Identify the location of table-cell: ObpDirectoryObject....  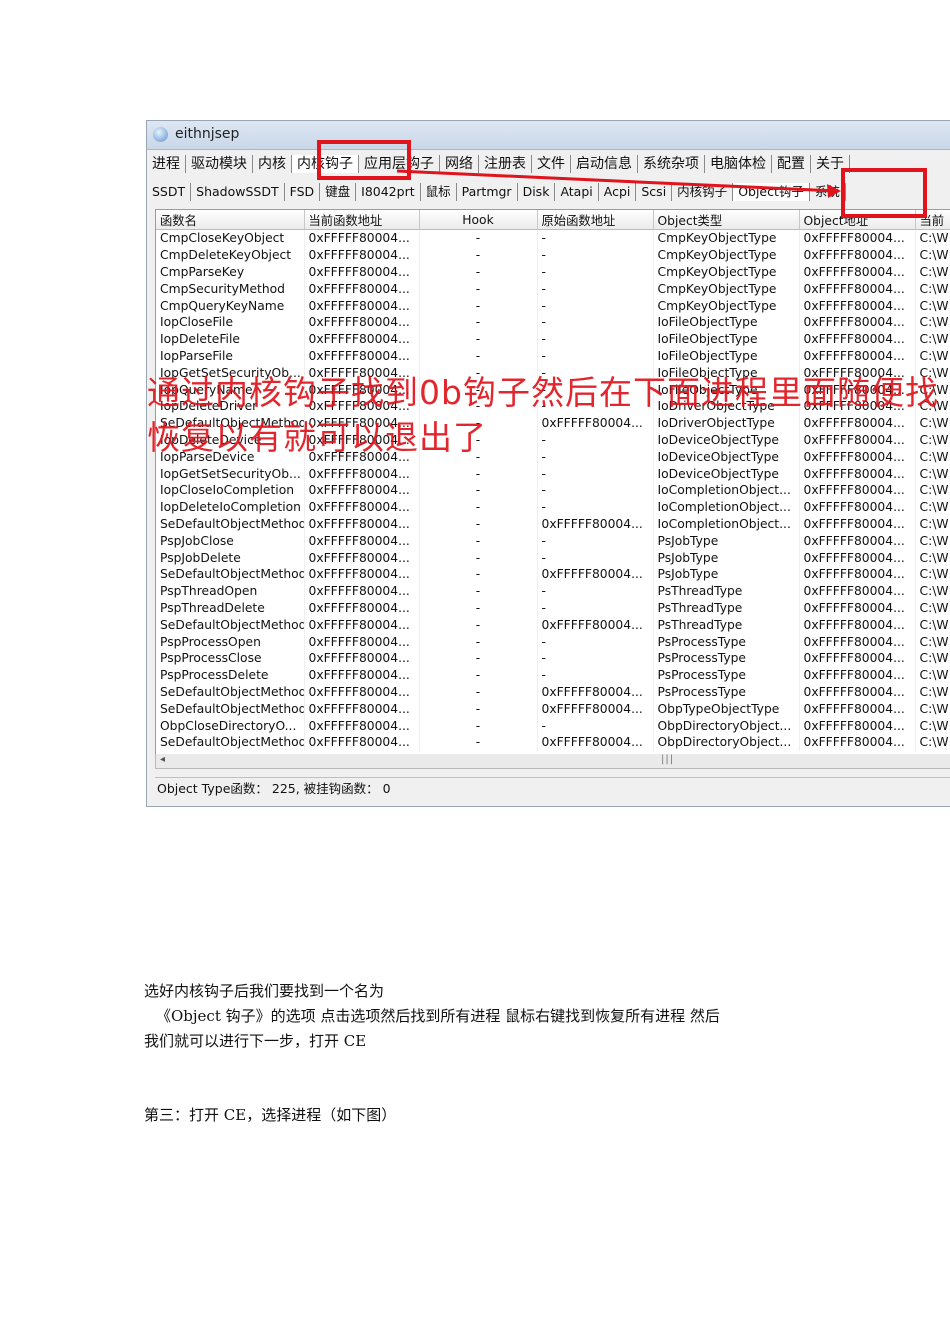
(726, 742).